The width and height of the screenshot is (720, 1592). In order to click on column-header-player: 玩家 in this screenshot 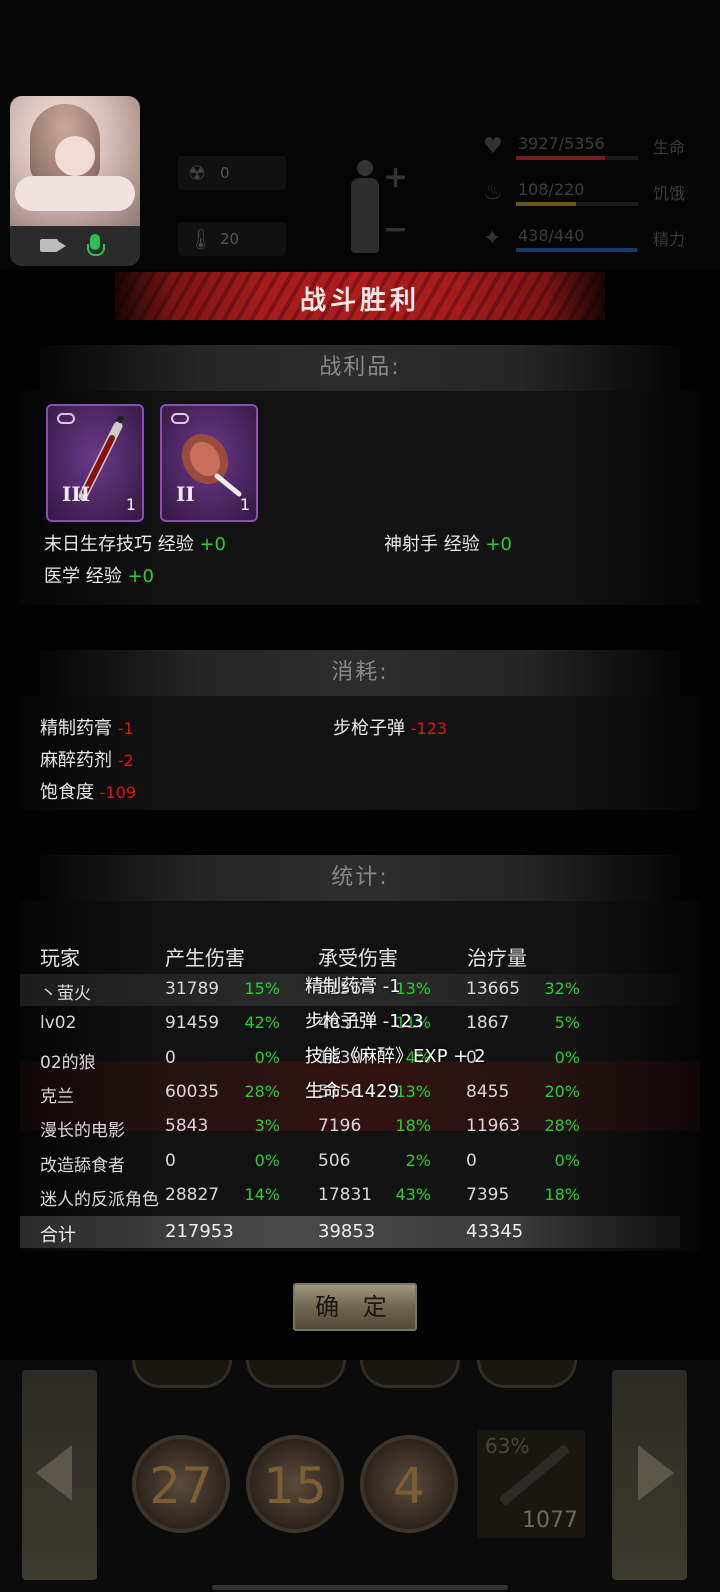, I will do `click(60, 958)`.